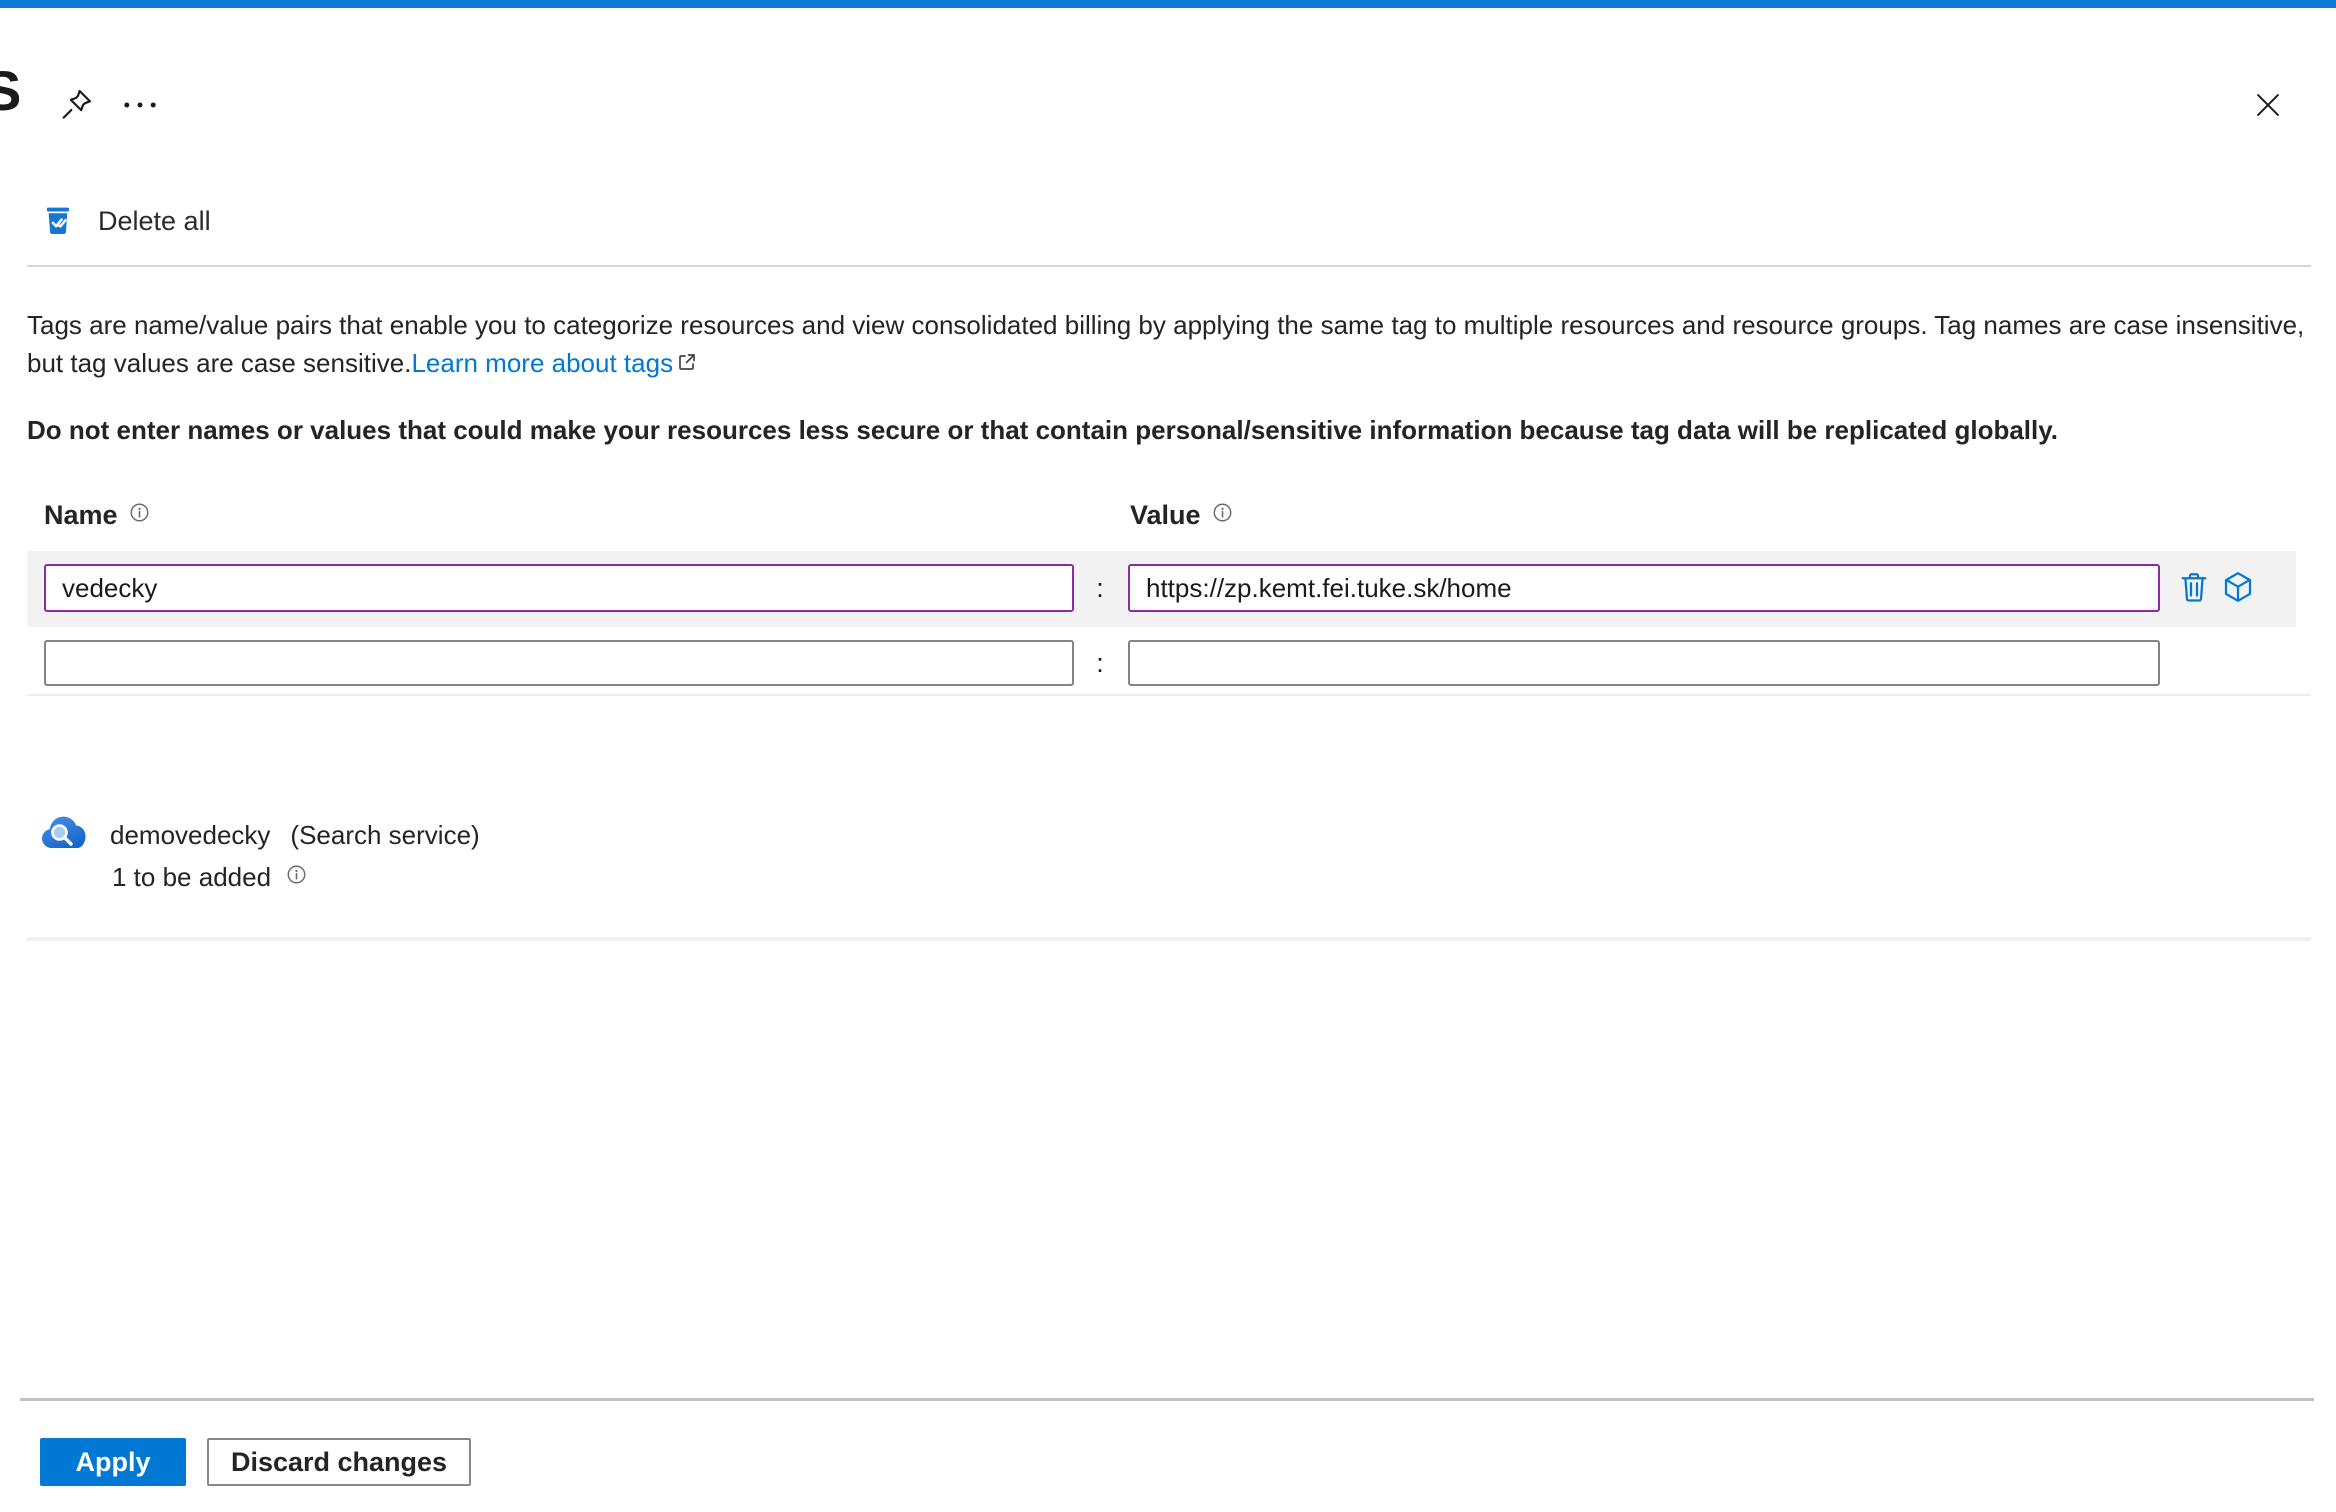 The image size is (2336, 1512). I want to click on search-service-icon, so click(63, 834).